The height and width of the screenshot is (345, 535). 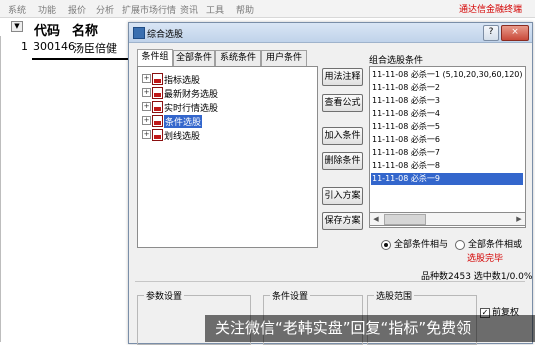 What do you see at coordinates (191, 95) in the screenshot?
I see `tree-label: 最新财务选股` at bounding box center [191, 95].